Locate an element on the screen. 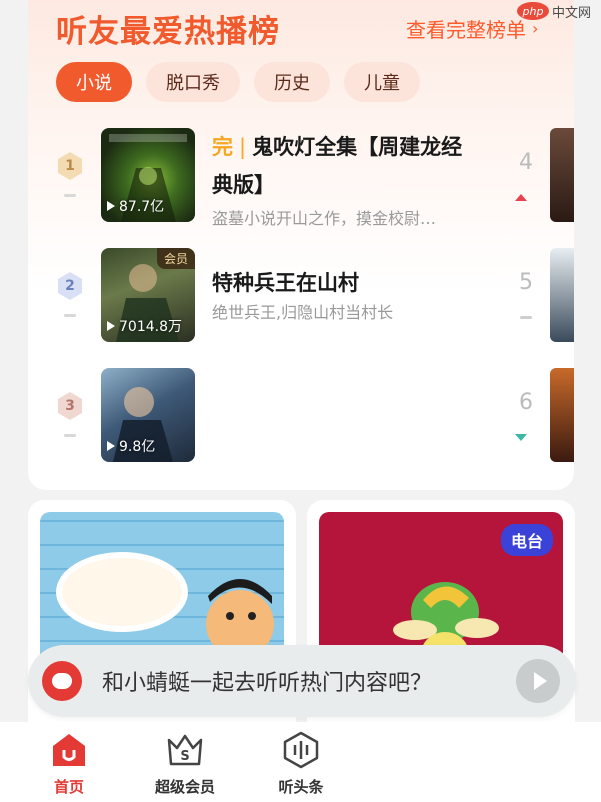  category-tabs: 小说 脱口秀 历史 儿童 is located at coordinates (238, 82).